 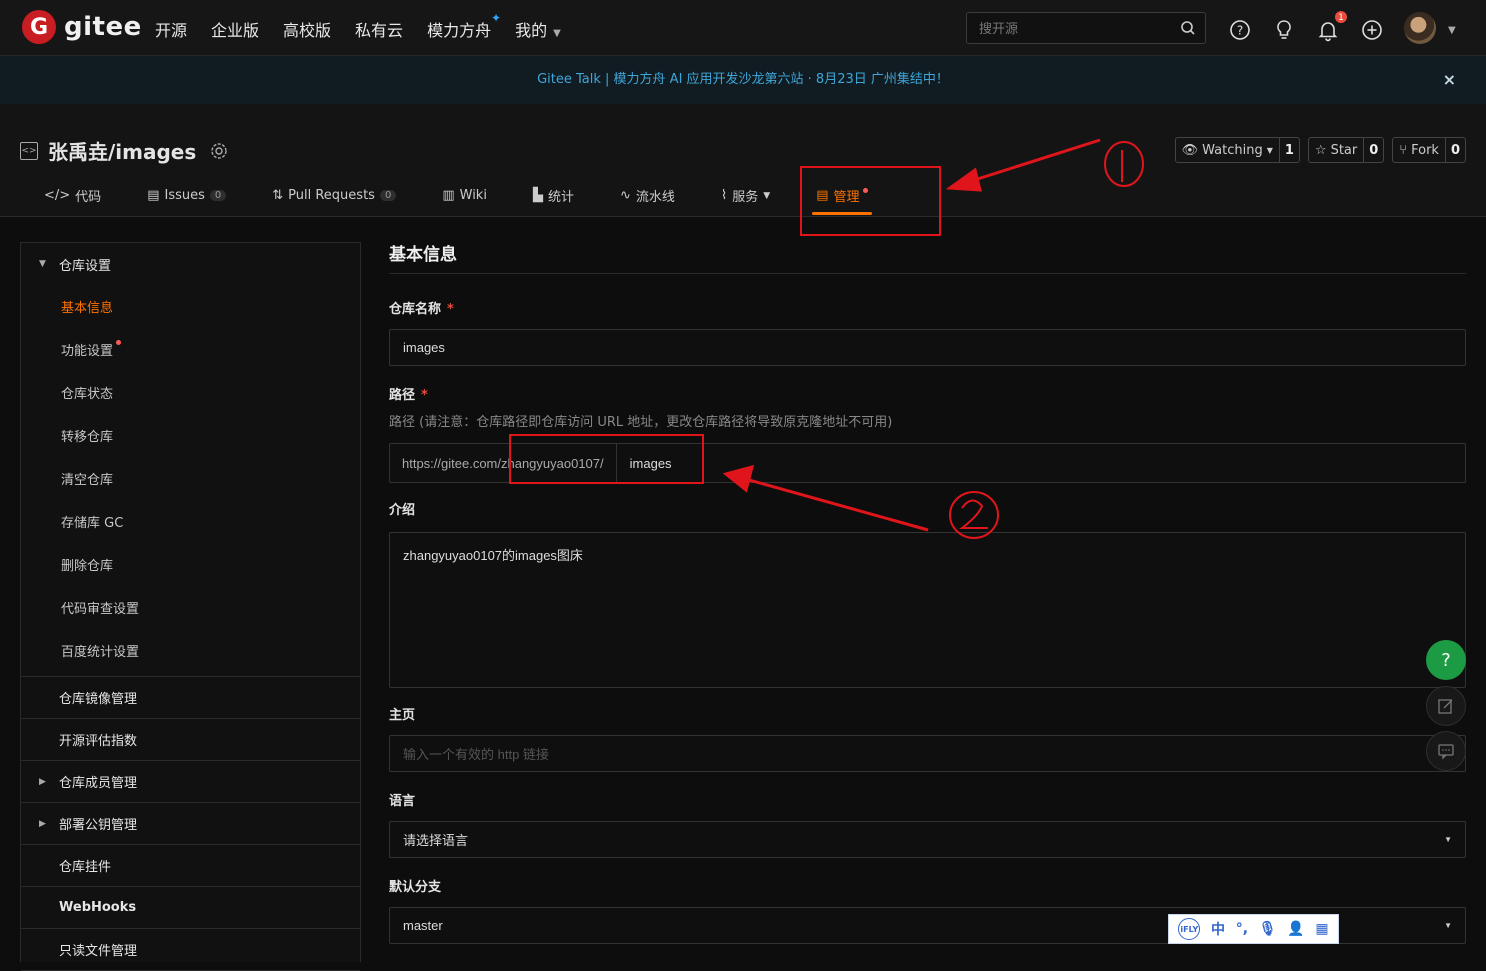 What do you see at coordinates (1253, 929) in the screenshot?
I see `ime-toolbar: iFLY 中 °, 🎙 👤 ▦` at bounding box center [1253, 929].